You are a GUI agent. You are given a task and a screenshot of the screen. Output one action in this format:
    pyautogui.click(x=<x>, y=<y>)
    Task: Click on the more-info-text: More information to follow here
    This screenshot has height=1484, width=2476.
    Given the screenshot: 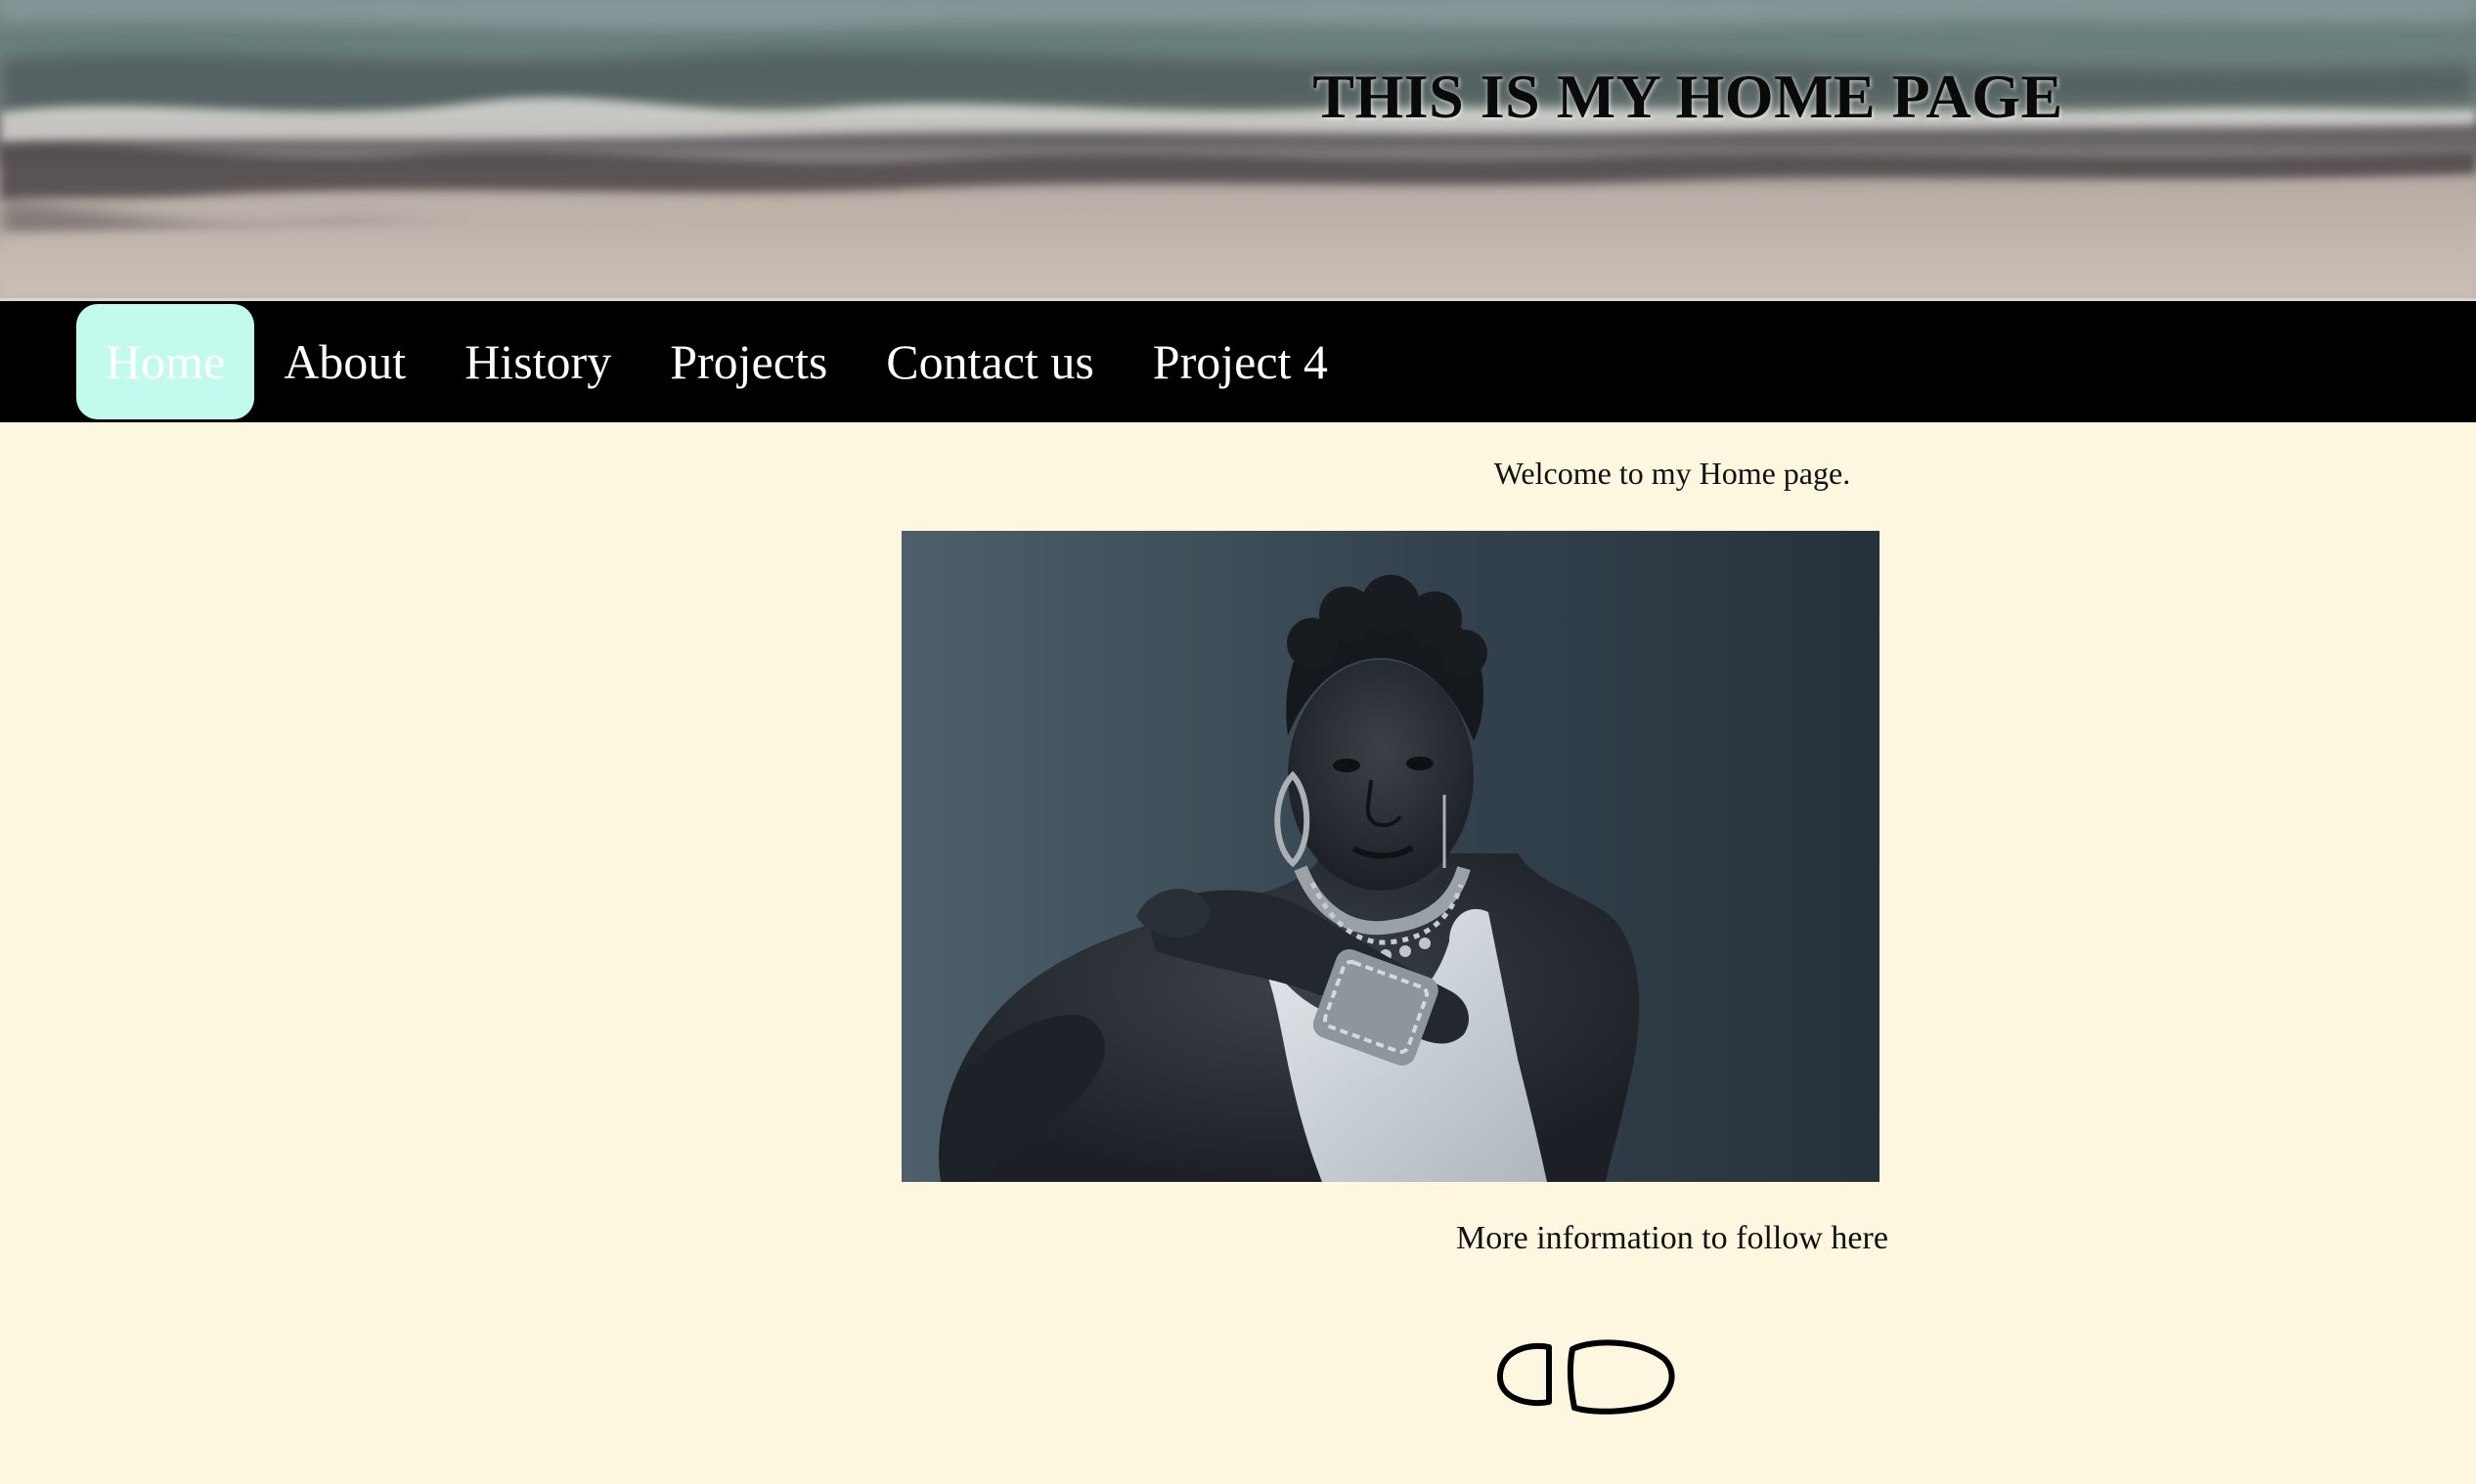 What is the action you would take?
    pyautogui.click(x=1672, y=1238)
    